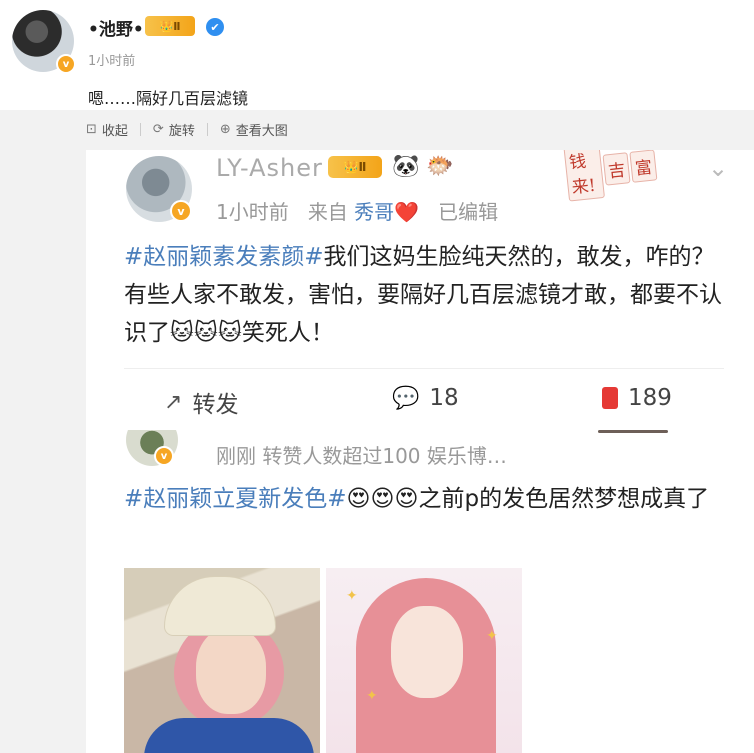 The width and height of the screenshot is (754, 753). I want to click on post-header: v •池野• 👑 Ⅱ ✔ 1小时前 嗯……隔好几百层滤镜, so click(377, 55).